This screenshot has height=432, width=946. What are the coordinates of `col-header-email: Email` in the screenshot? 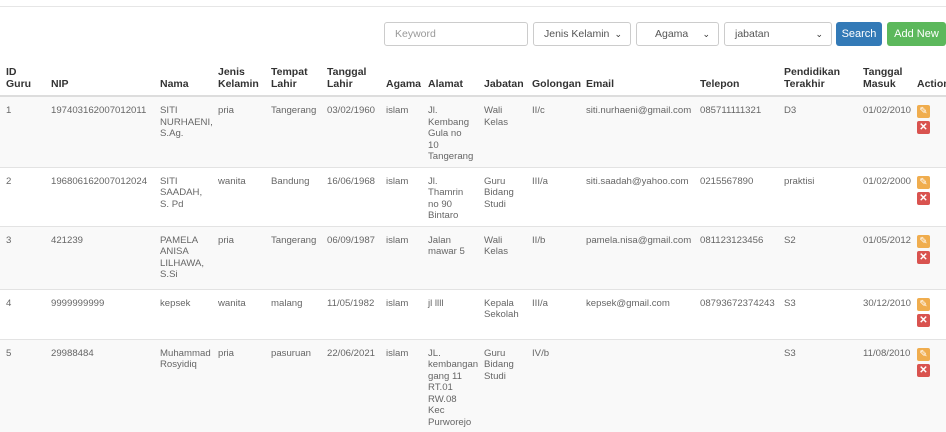 It's located at (637, 77).